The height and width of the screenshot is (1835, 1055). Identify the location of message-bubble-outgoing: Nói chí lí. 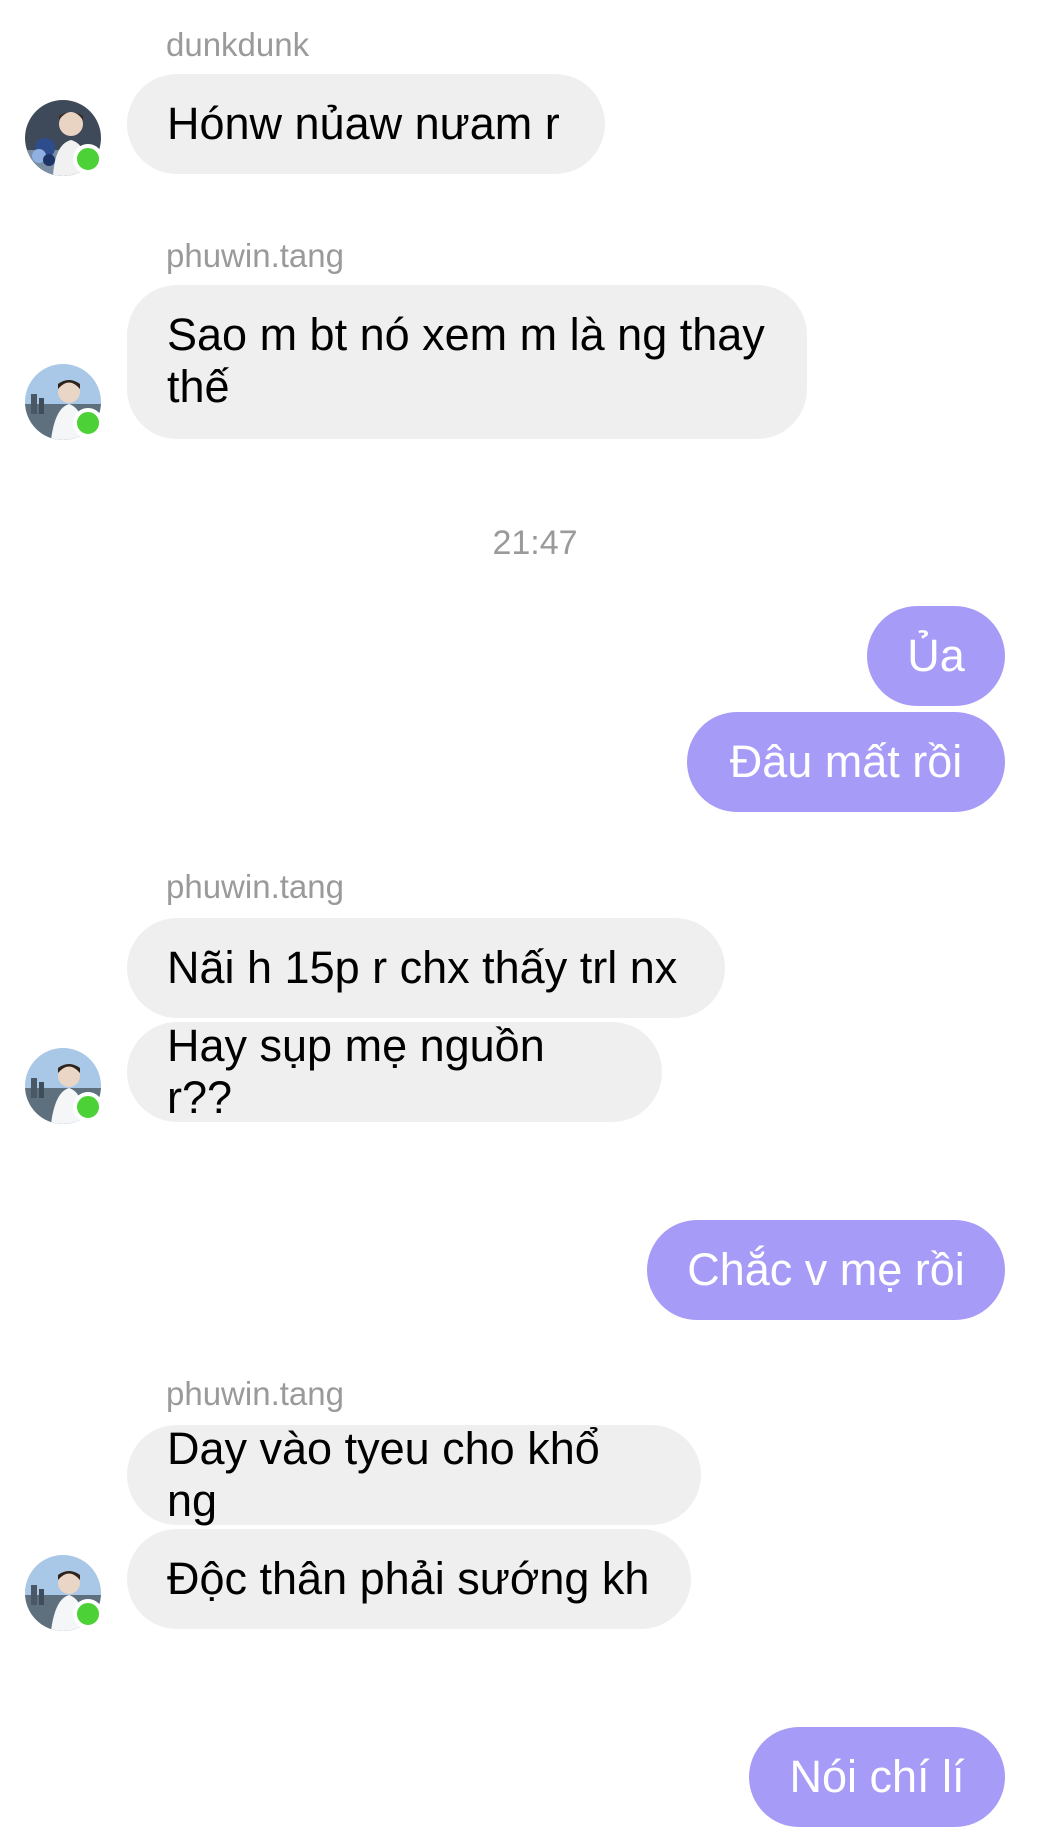
(877, 1777).